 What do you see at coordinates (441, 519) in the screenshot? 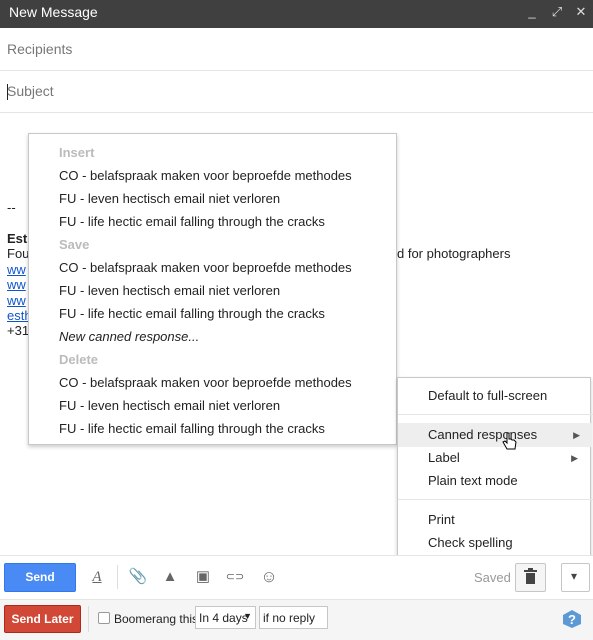
I see `print-item: Print` at bounding box center [441, 519].